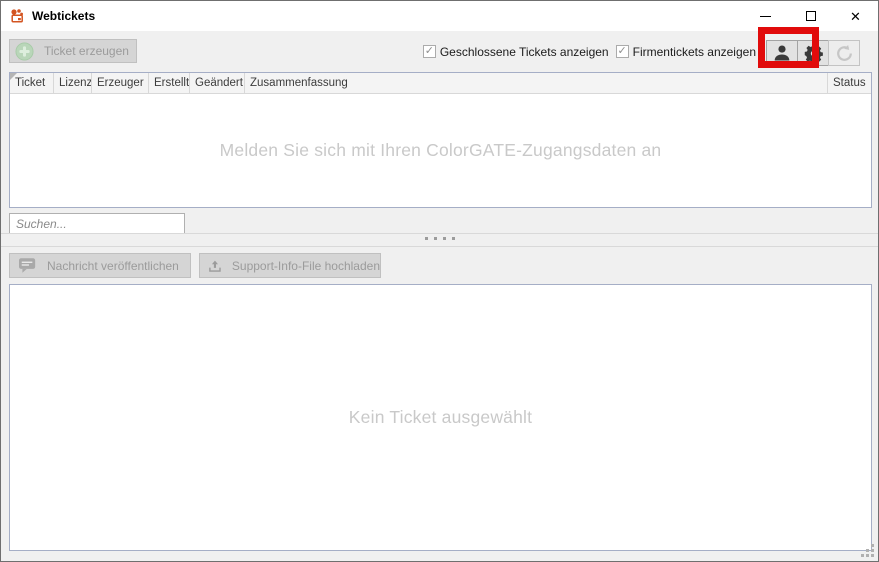 This screenshot has height=562, width=879. I want to click on minimize-button, so click(765, 16).